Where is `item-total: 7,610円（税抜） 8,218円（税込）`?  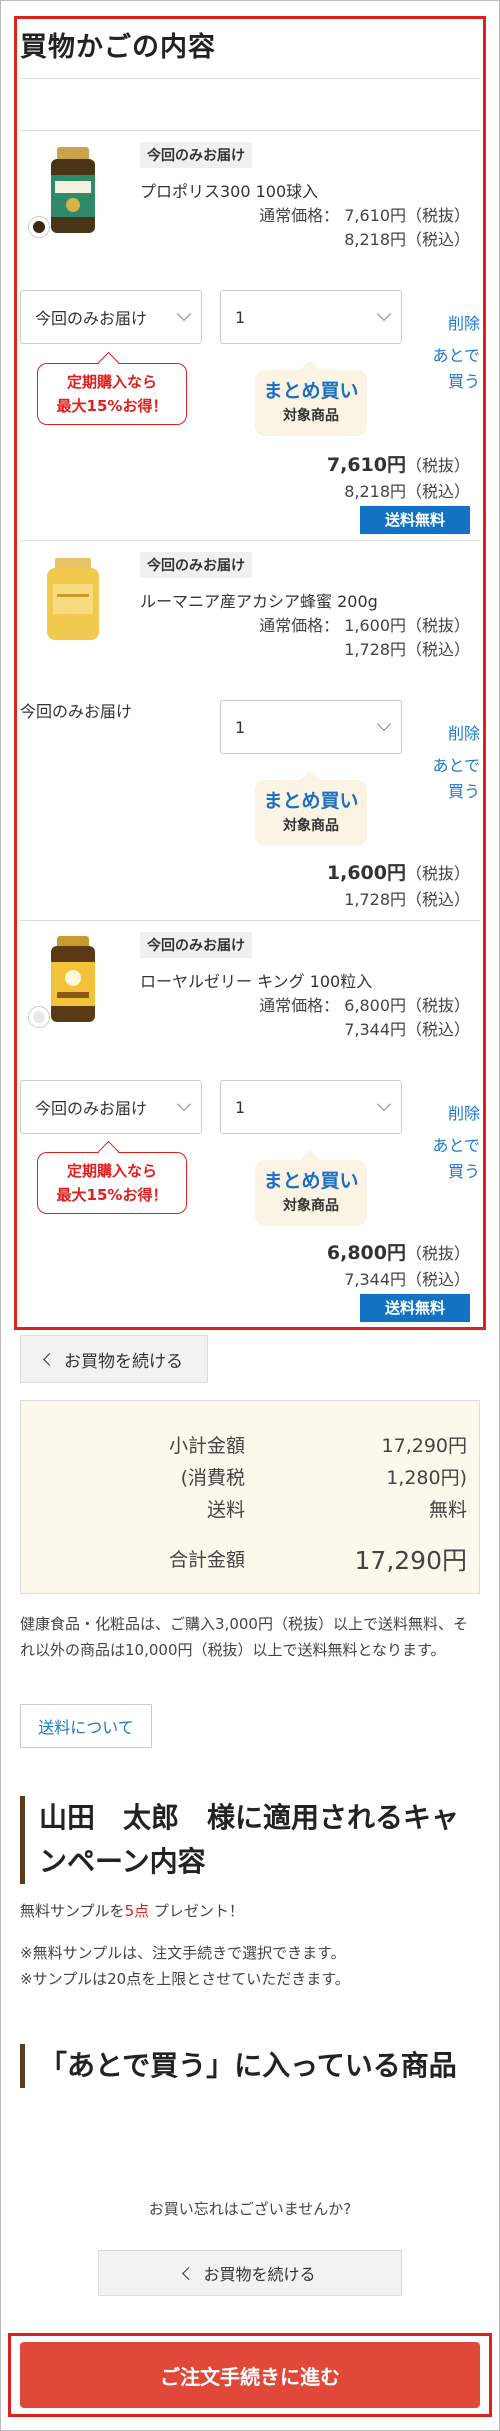 item-total: 7,610円（税抜） 8,218円（税込） is located at coordinates (398, 477).